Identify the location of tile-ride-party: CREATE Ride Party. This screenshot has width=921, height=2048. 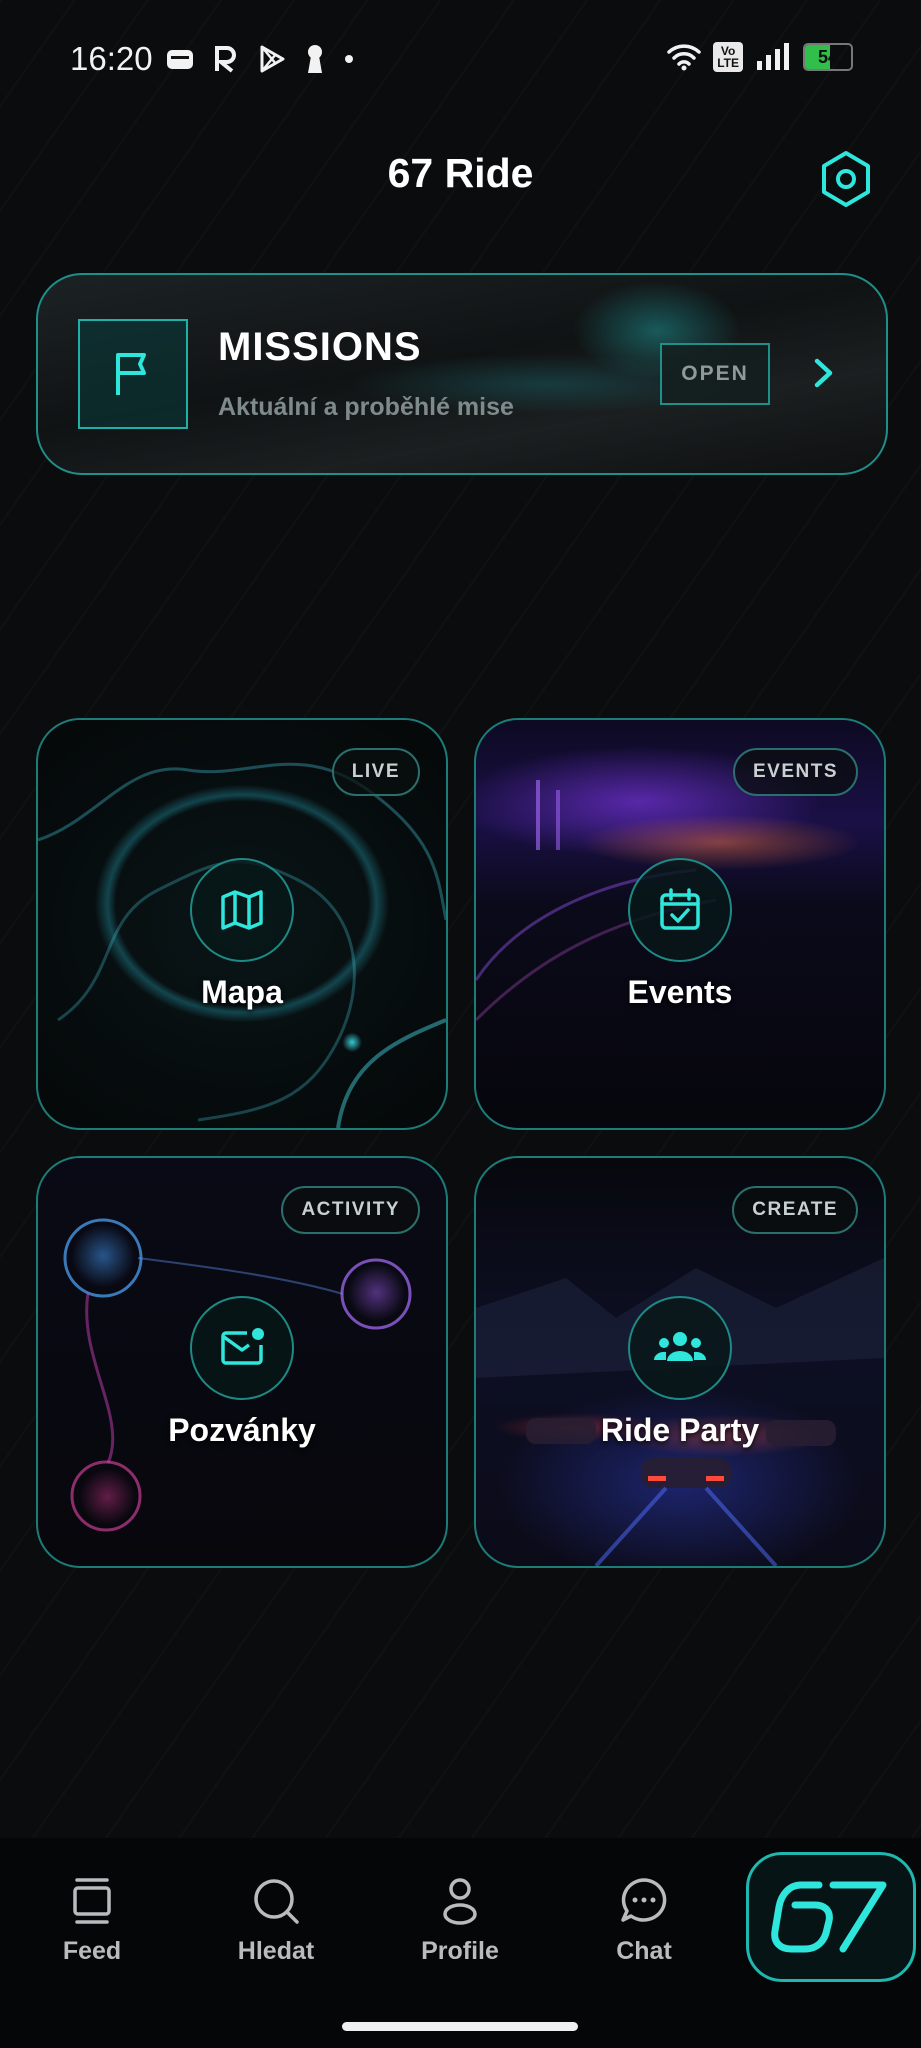
(680, 1362).